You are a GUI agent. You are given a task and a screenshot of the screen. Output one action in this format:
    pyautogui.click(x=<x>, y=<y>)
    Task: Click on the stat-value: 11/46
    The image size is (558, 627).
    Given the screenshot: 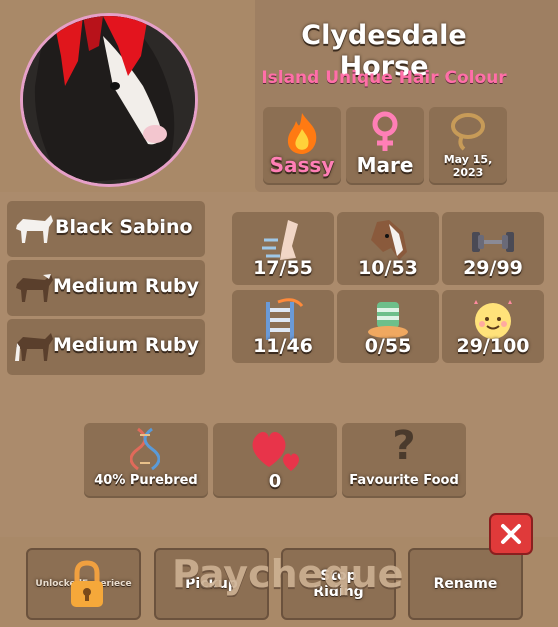 What is the action you would take?
    pyautogui.click(x=283, y=346)
    